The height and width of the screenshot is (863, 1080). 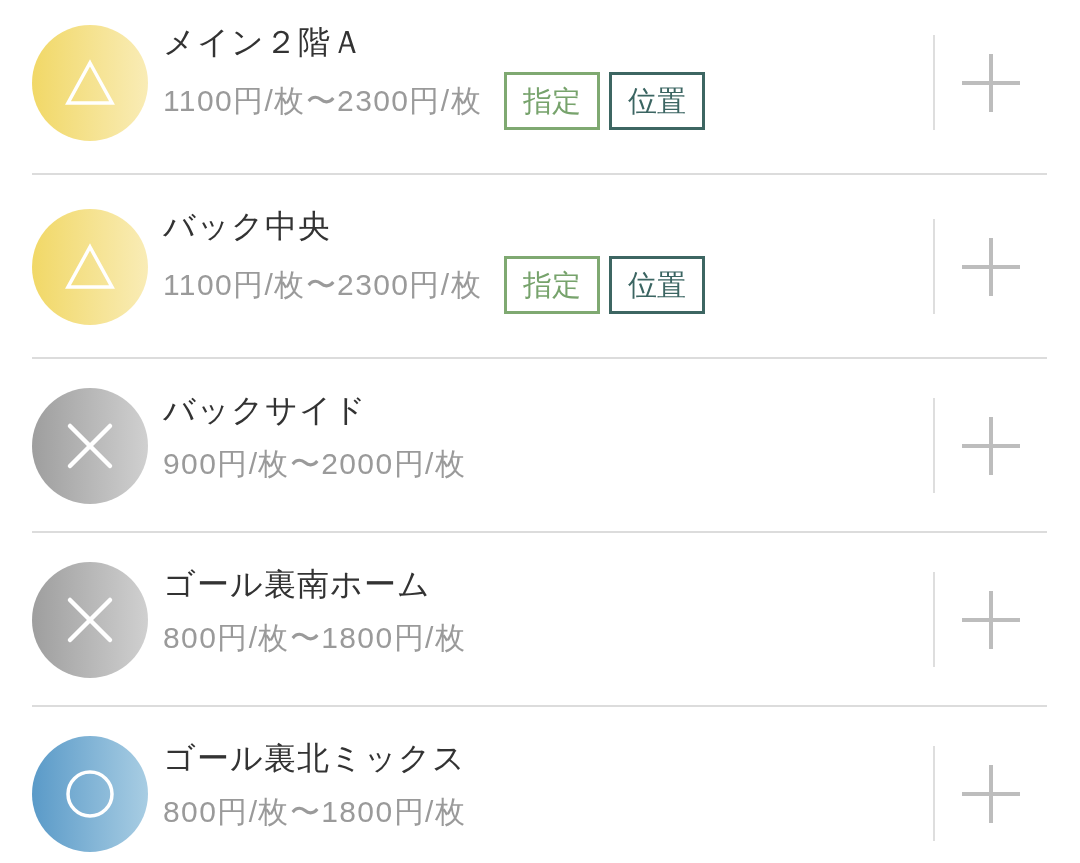 I want to click on price-range: 900円/枚〜2000円/枚, so click(x=315, y=464).